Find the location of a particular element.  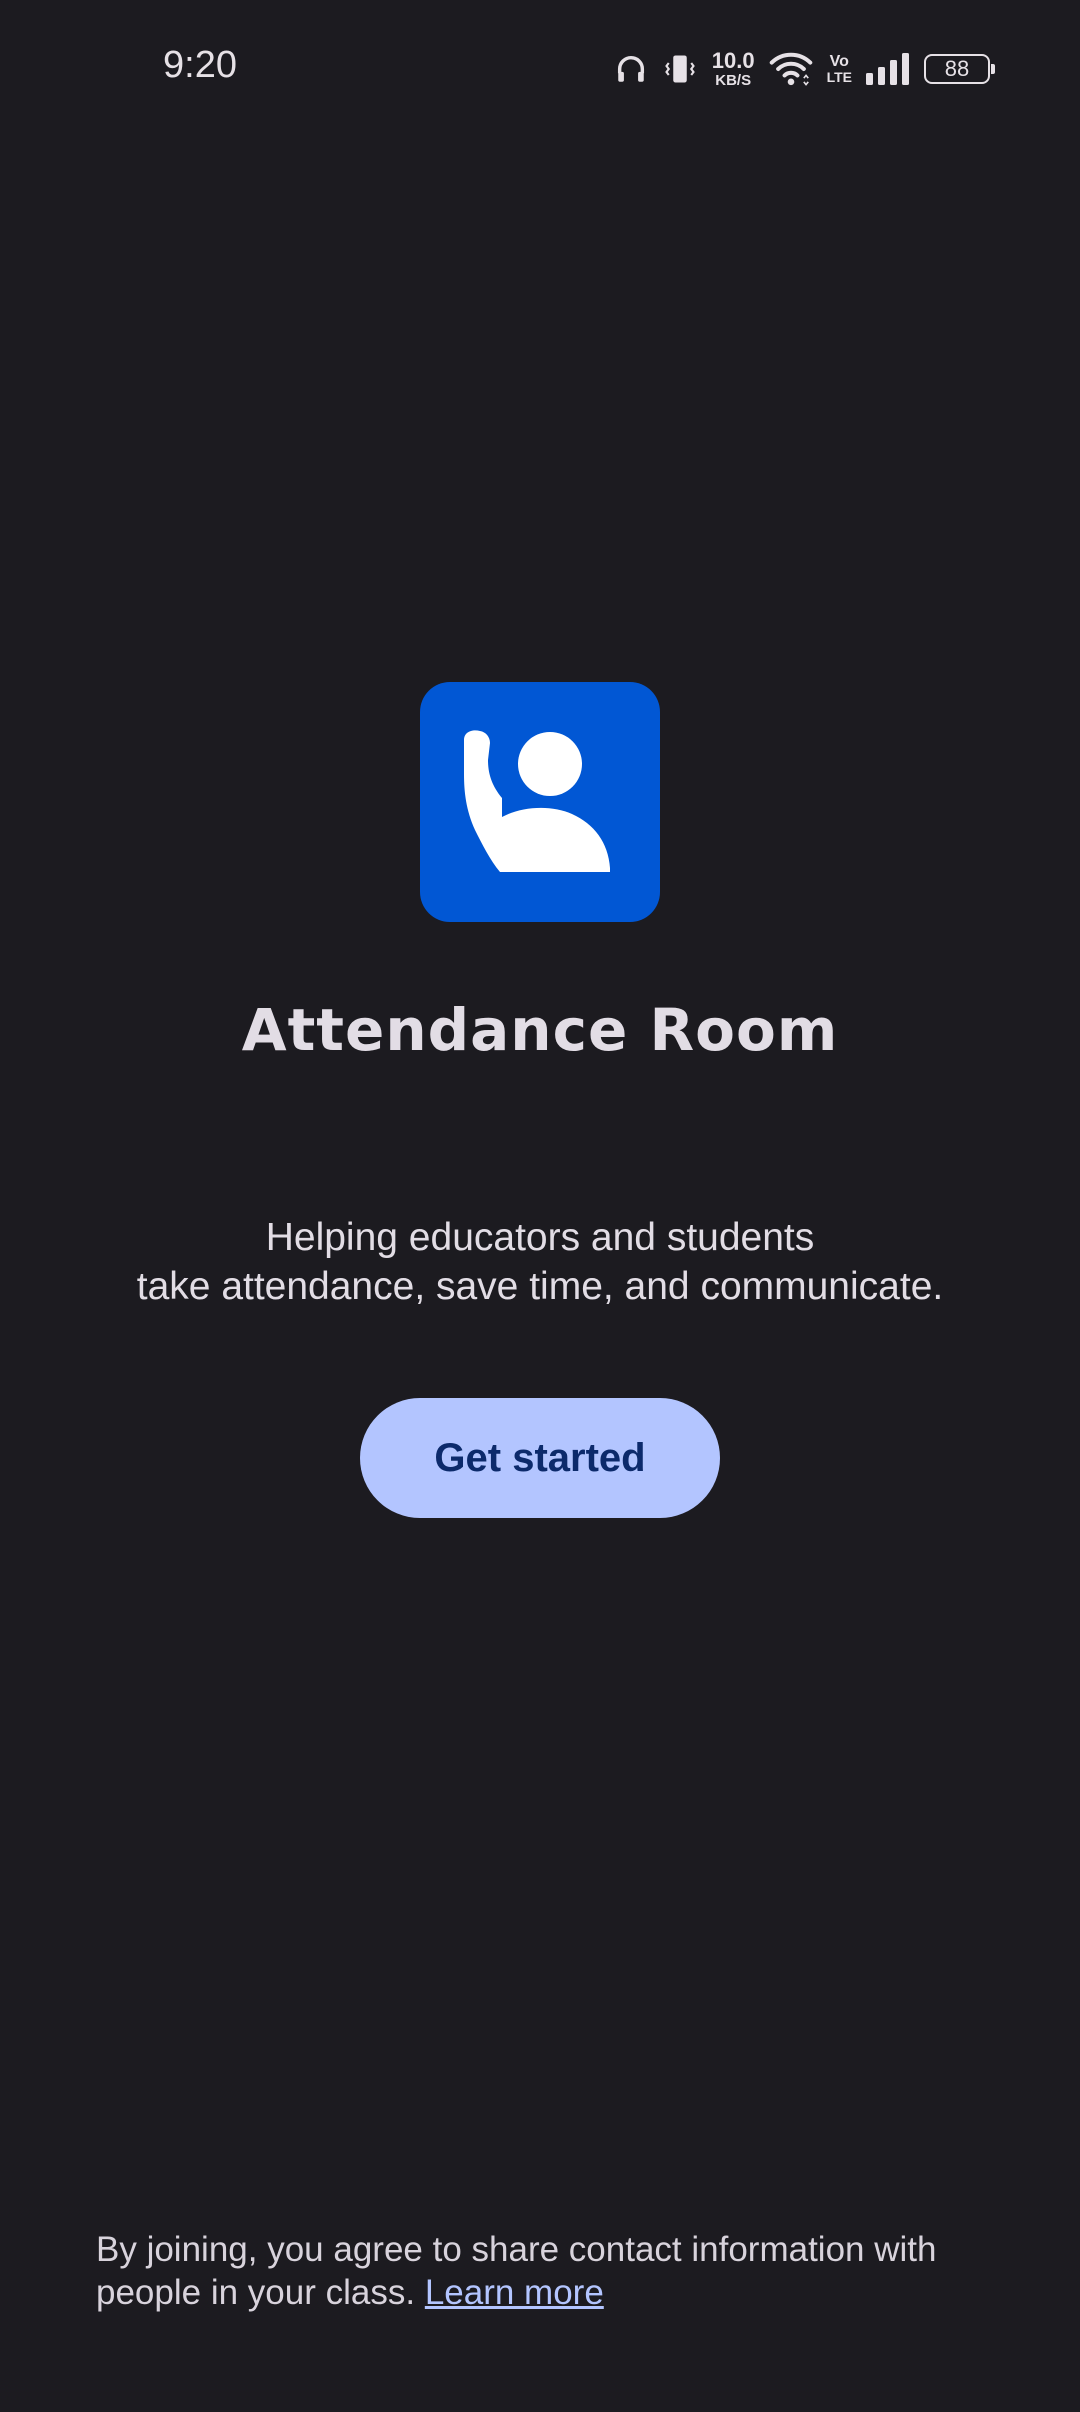

signal-icon is located at coordinates (888, 69).